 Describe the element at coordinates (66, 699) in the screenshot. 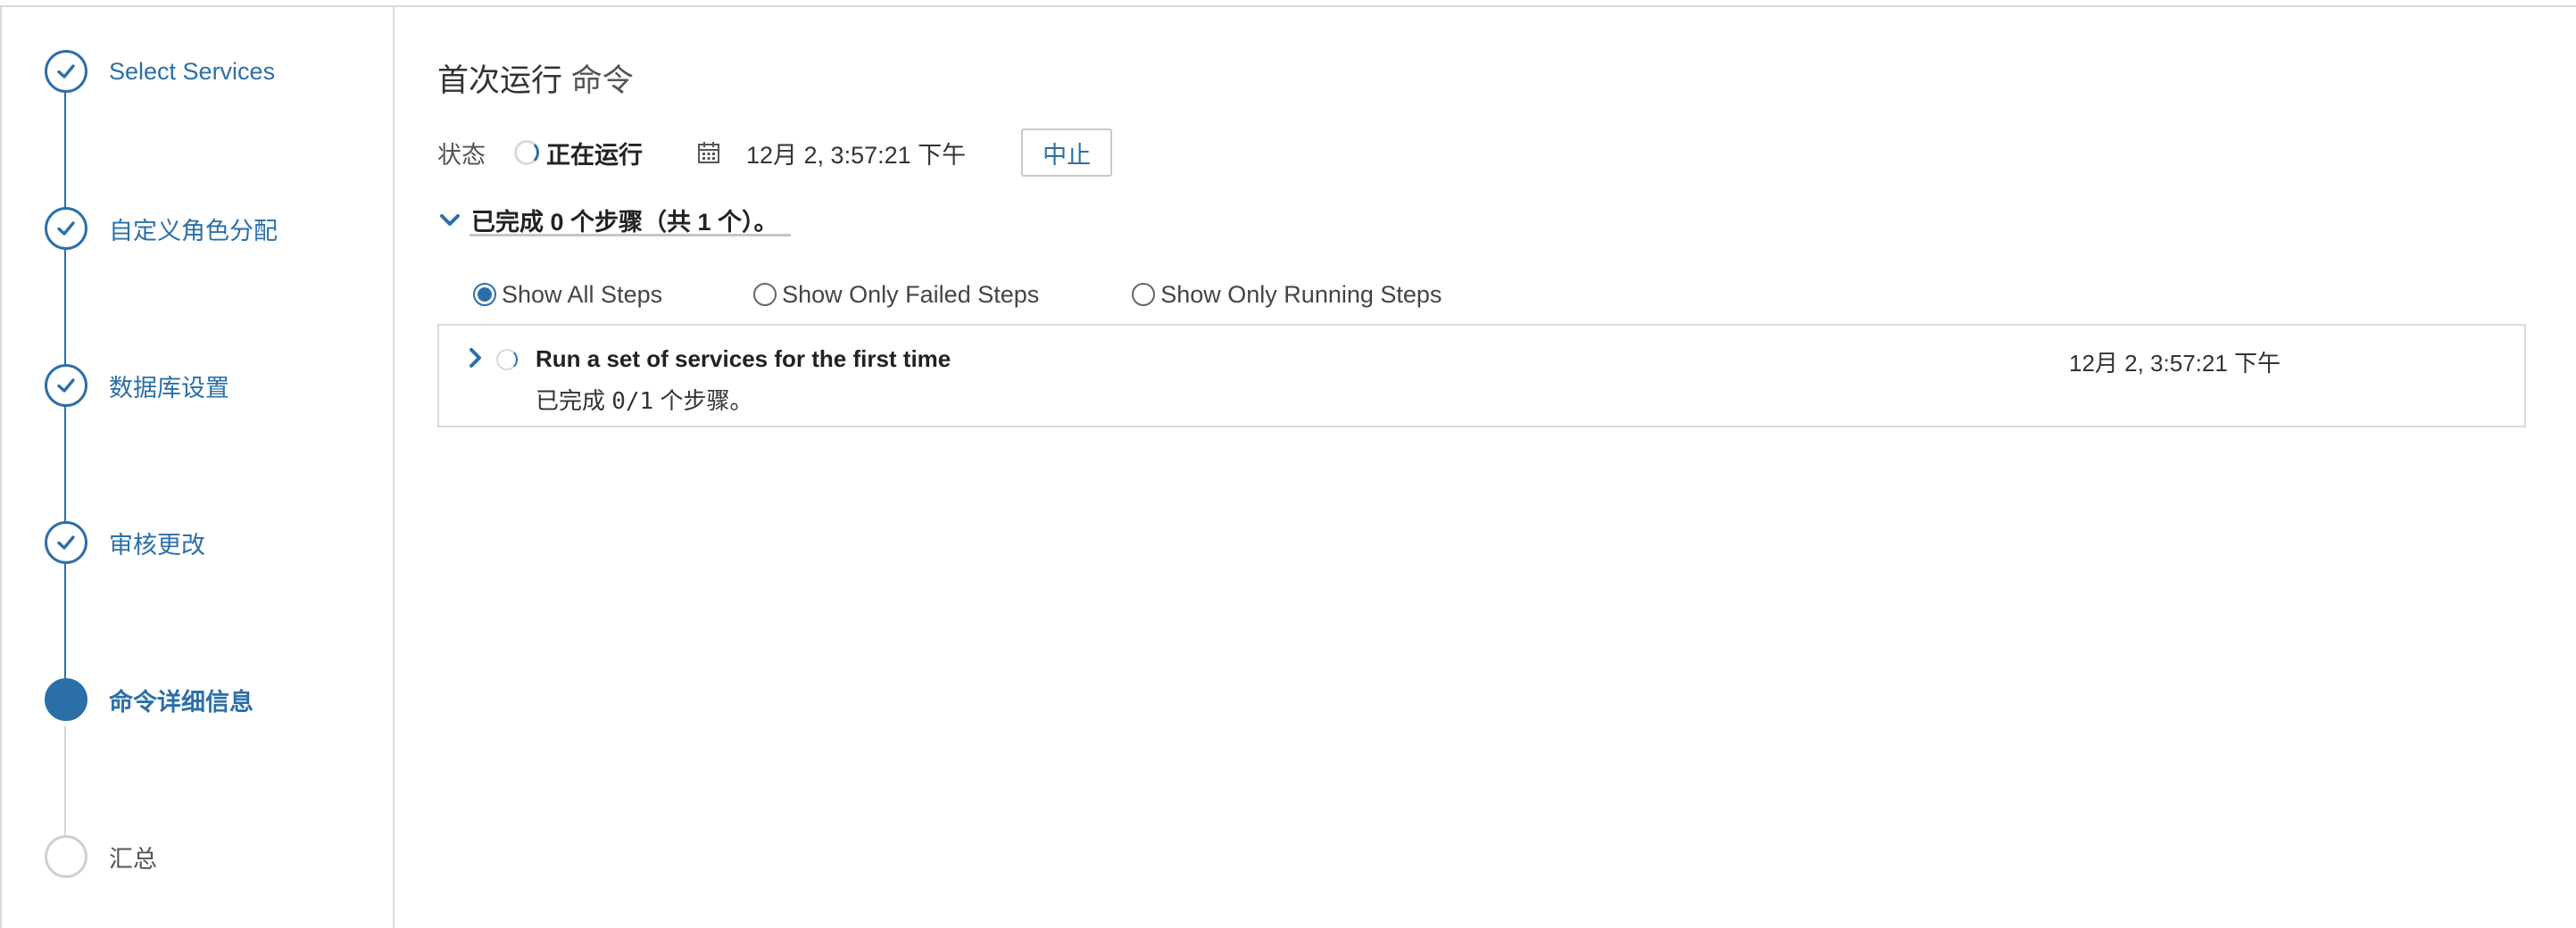

I see `step-active-icon` at that location.